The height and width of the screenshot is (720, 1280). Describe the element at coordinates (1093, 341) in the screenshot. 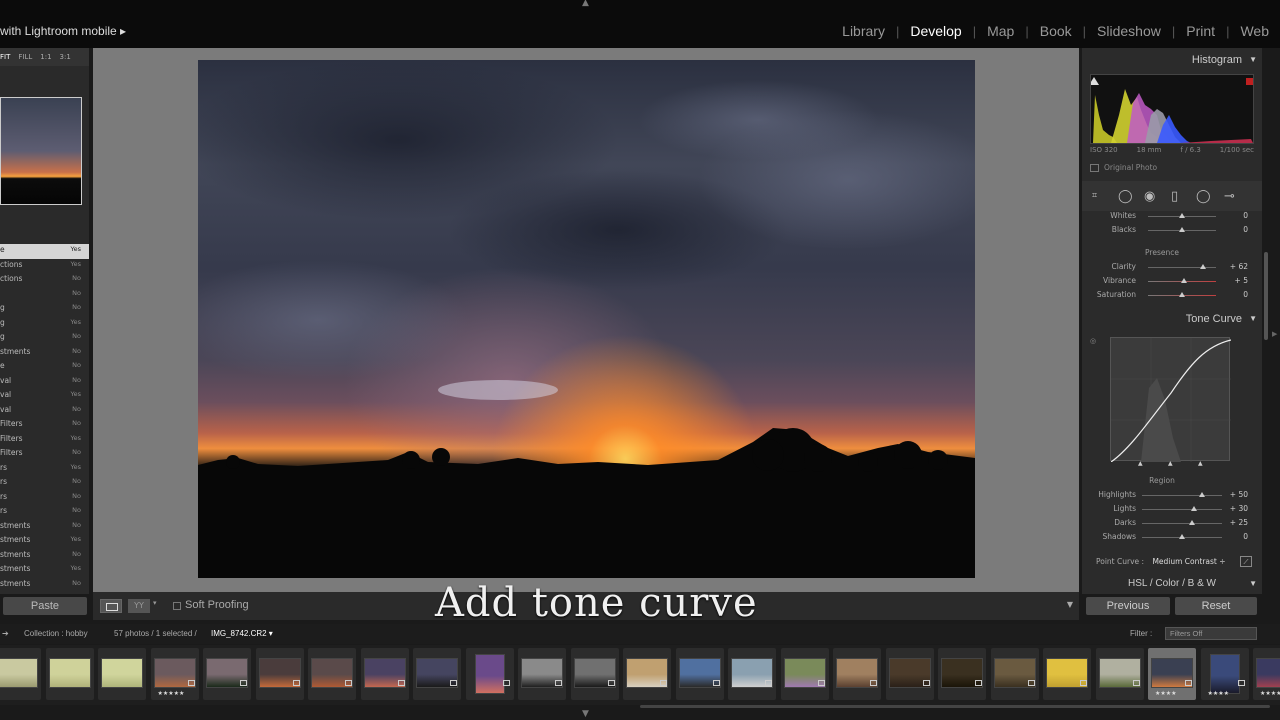

I see `target-adjust-icon: ◎` at that location.